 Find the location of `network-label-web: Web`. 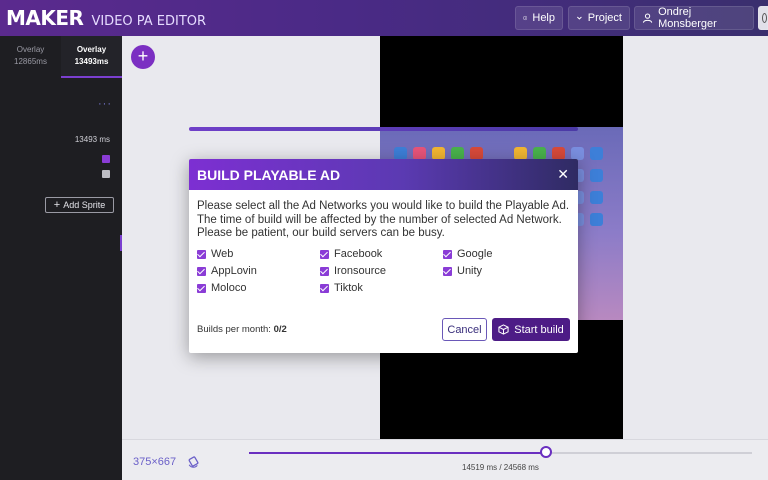

network-label-web: Web is located at coordinates (222, 254).